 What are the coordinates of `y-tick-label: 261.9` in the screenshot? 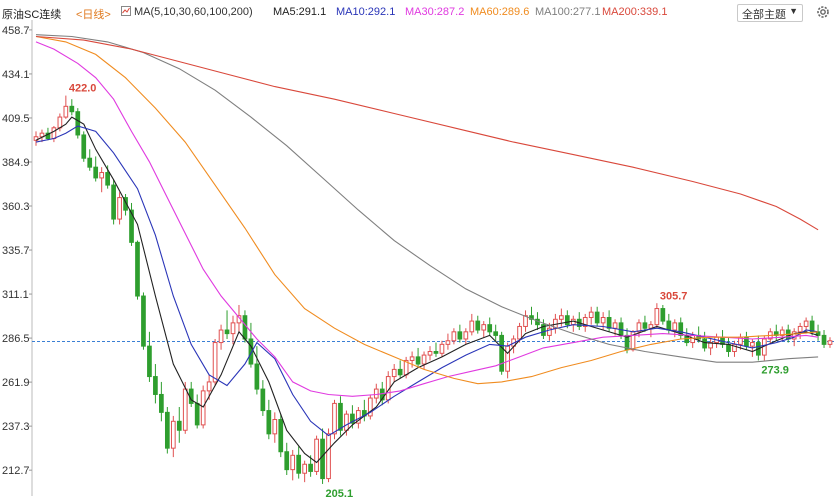 It's located at (16, 383).